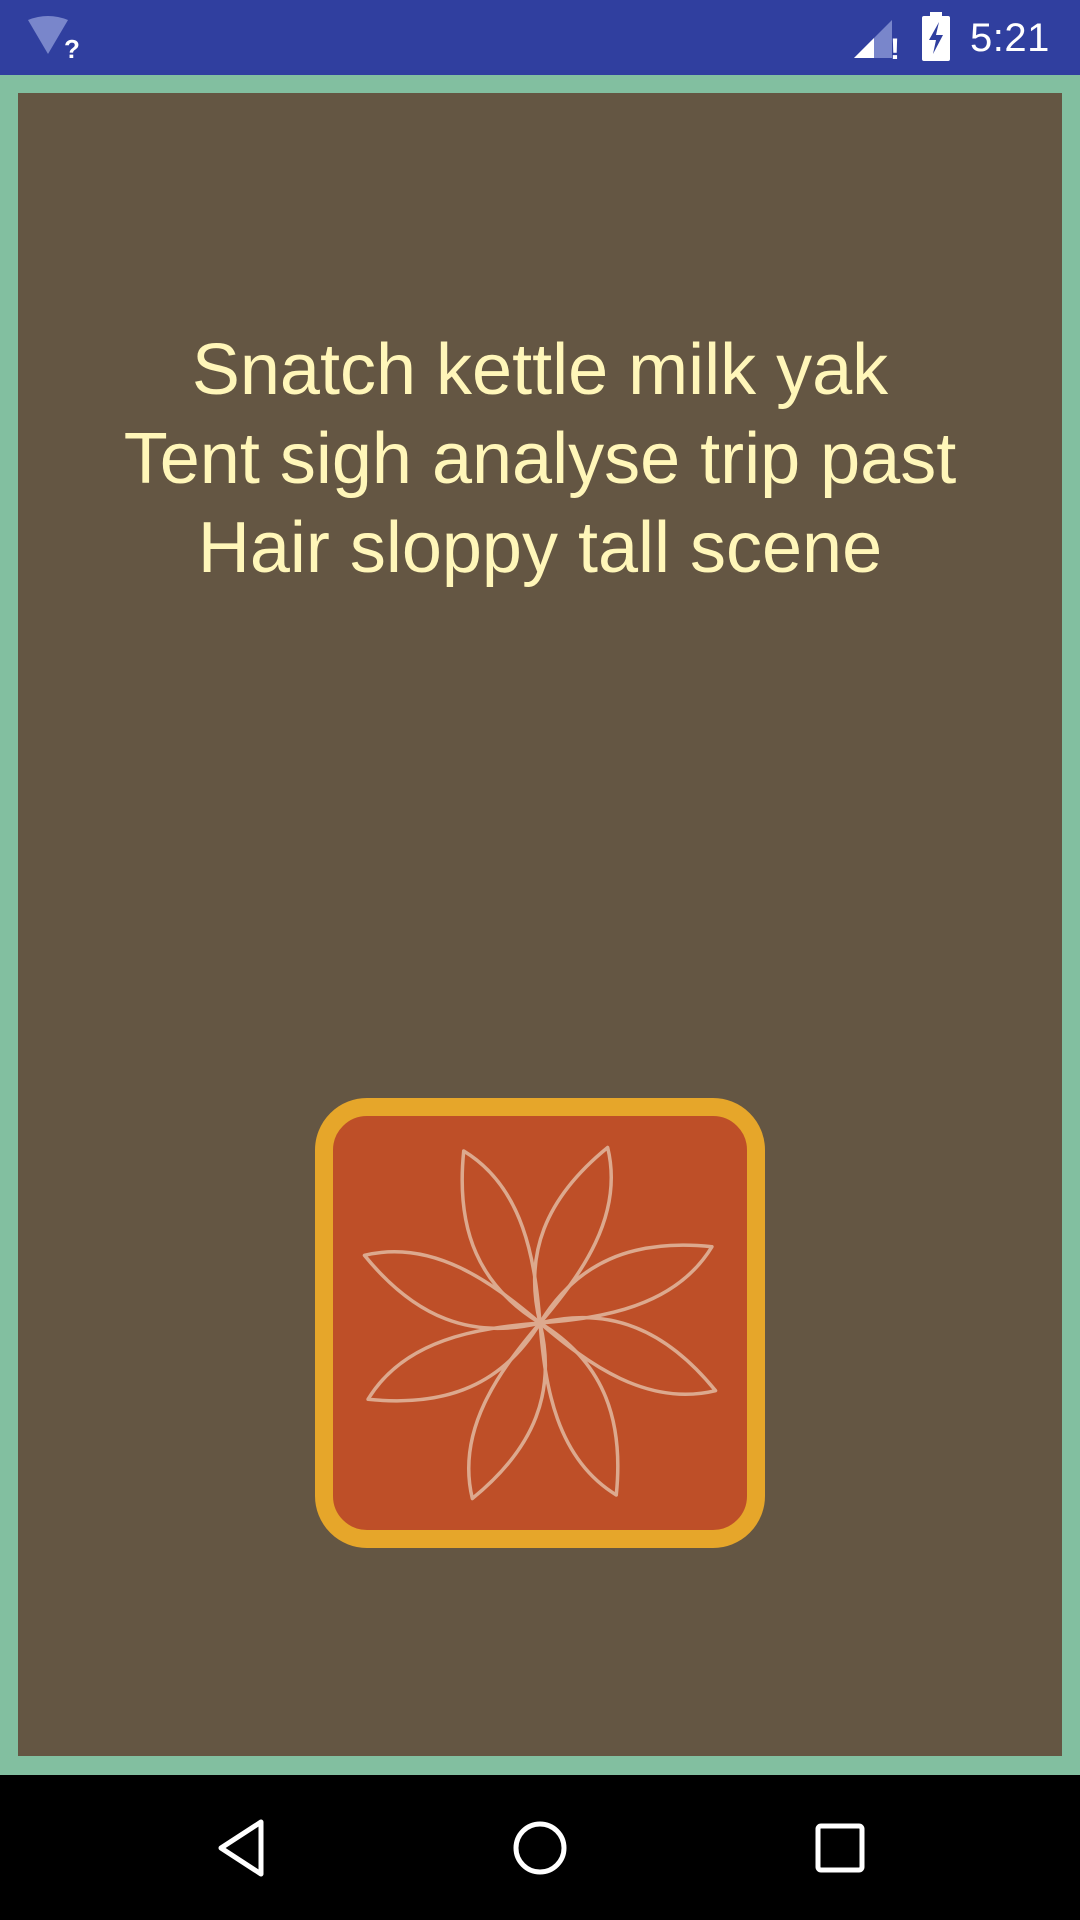 This screenshot has height=1920, width=1080. Describe the element at coordinates (840, 1848) in the screenshot. I see `recents-icon` at that location.